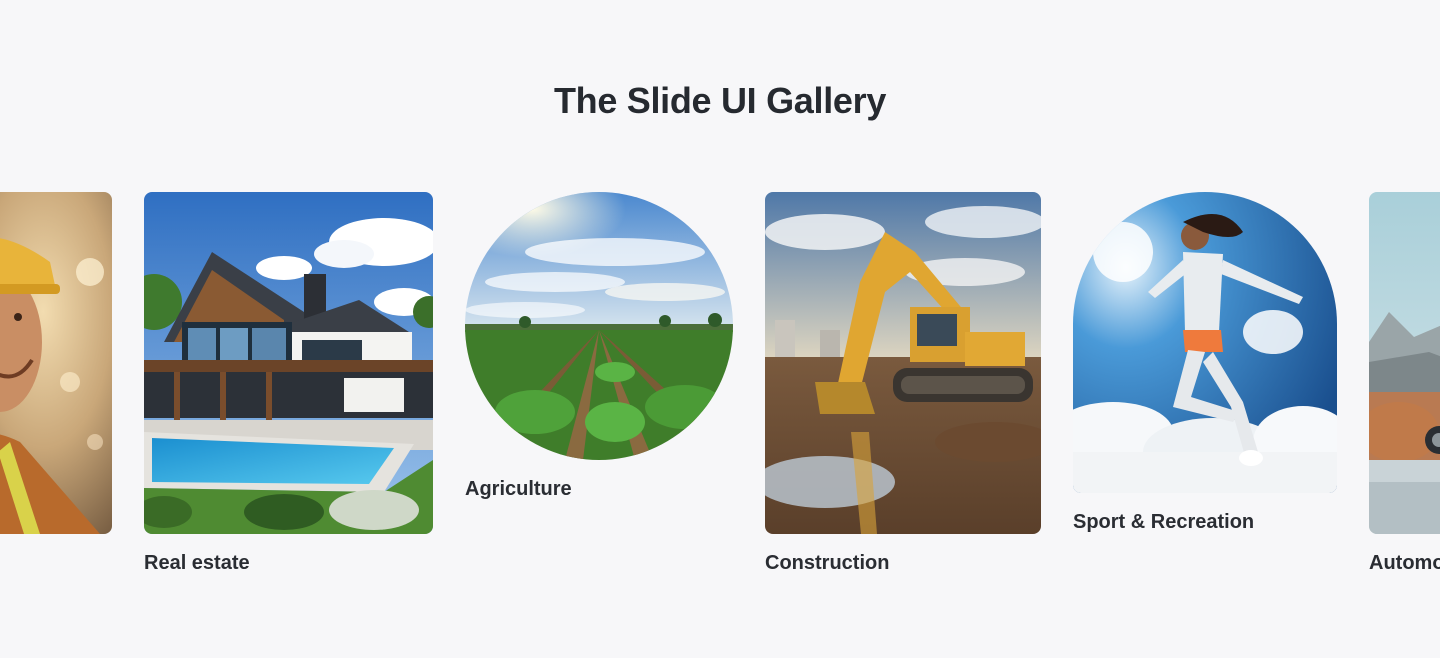  I want to click on slide-label: Automo, so click(1404, 563).